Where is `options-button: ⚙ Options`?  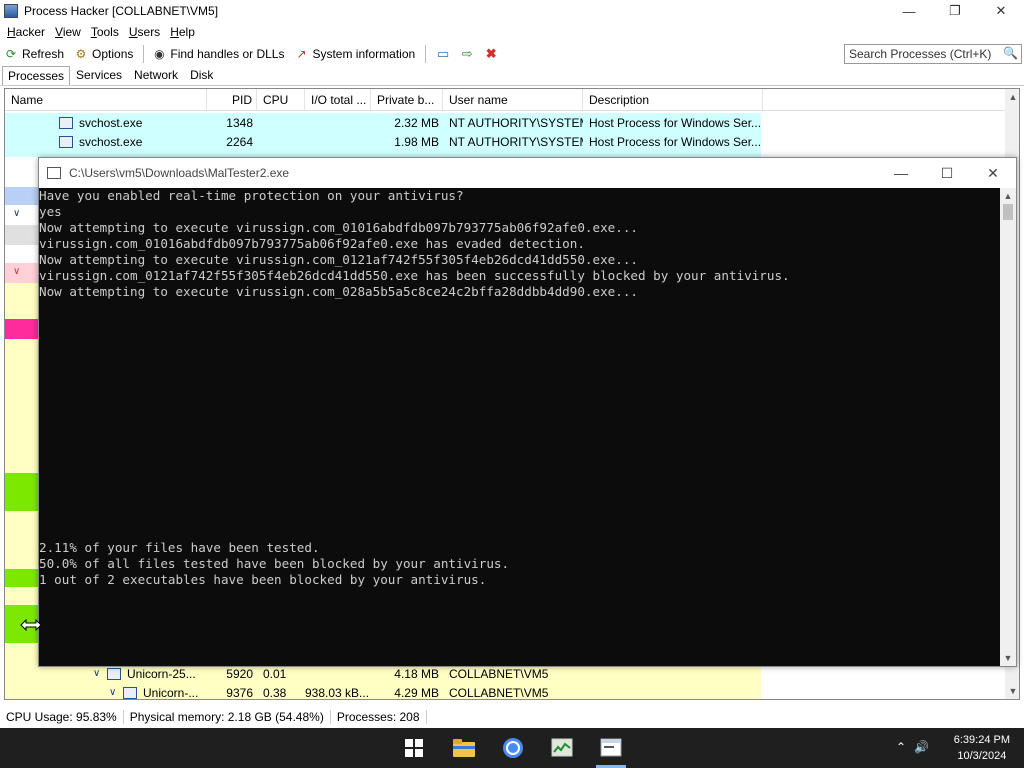 options-button: ⚙ Options is located at coordinates (104, 54).